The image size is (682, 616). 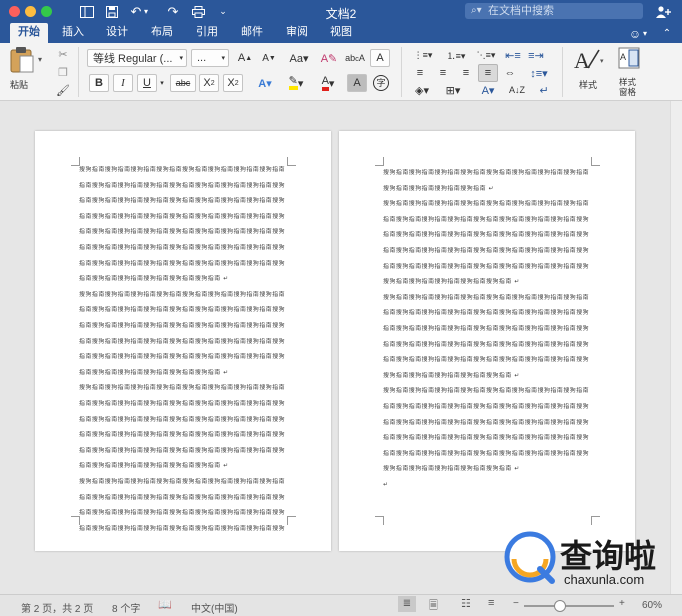 What do you see at coordinates (513, 55) in the screenshot?
I see `decrease-indent-icon: ⇤≡` at bounding box center [513, 55].